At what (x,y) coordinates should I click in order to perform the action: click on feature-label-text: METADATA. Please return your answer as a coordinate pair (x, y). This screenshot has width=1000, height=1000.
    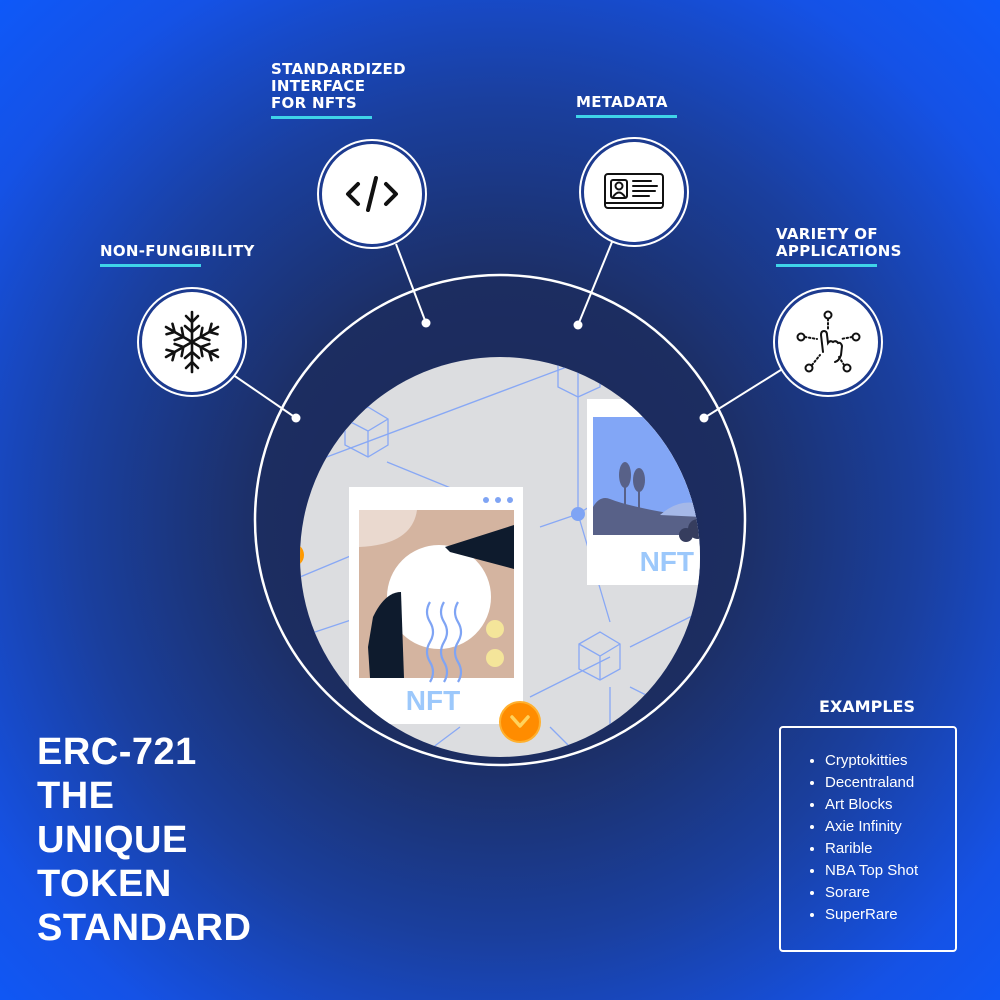
    Looking at the image, I should click on (622, 102).